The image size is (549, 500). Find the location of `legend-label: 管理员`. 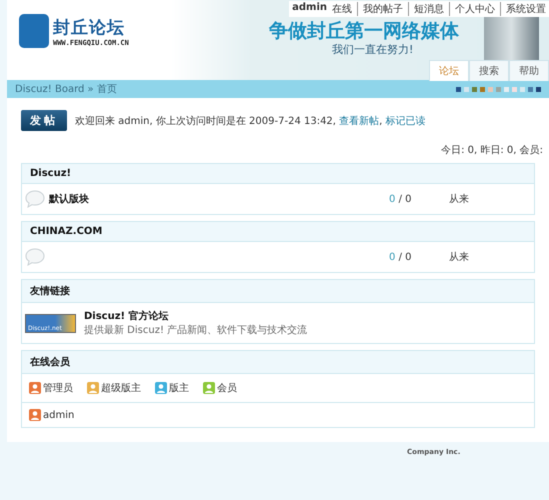

legend-label: 管理员 is located at coordinates (58, 388).